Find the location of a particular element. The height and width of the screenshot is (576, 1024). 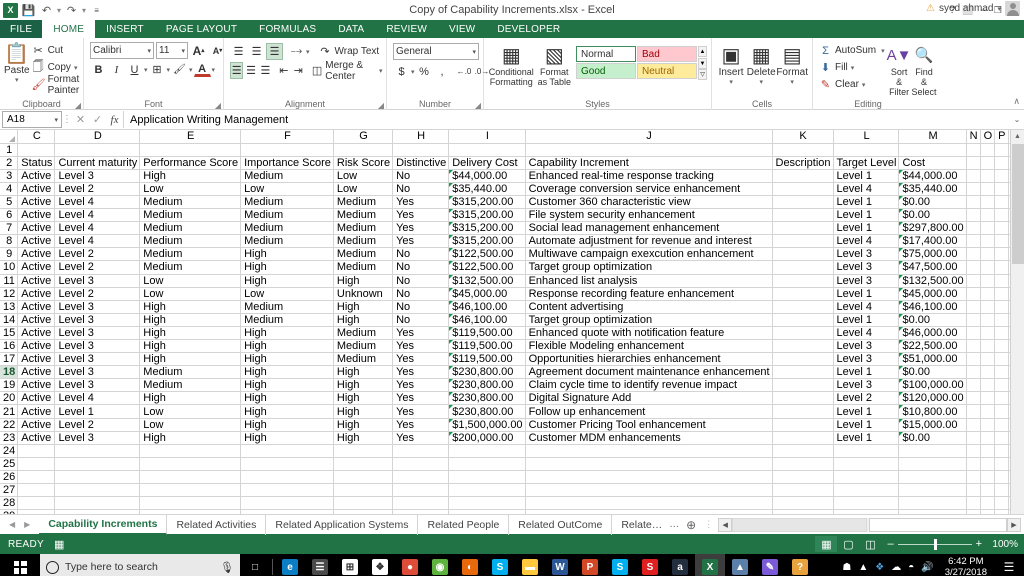

zoom-track is located at coordinates (934, 544).